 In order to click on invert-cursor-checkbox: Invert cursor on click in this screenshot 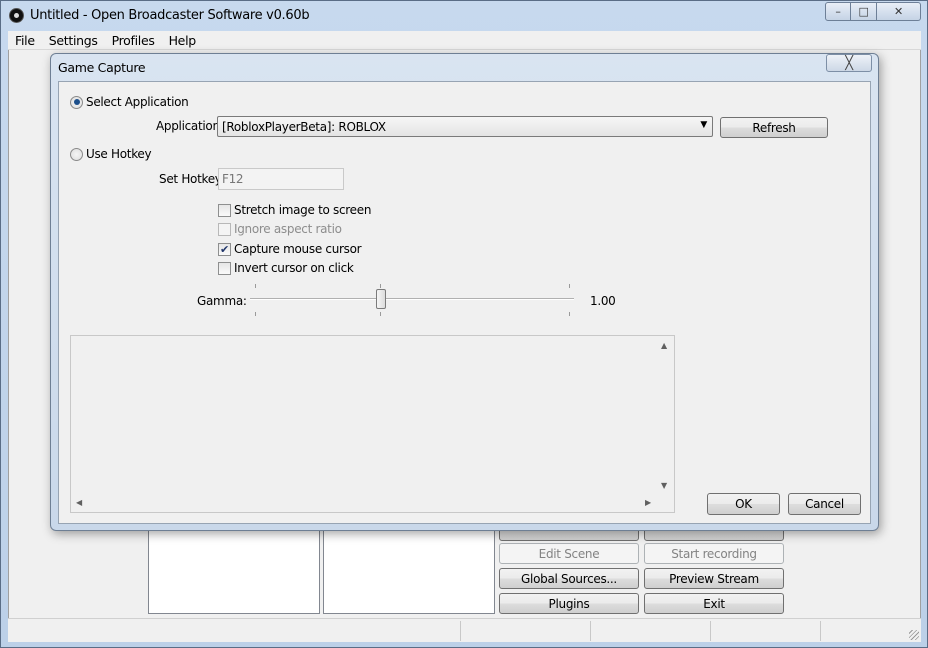, I will do `click(286, 268)`.